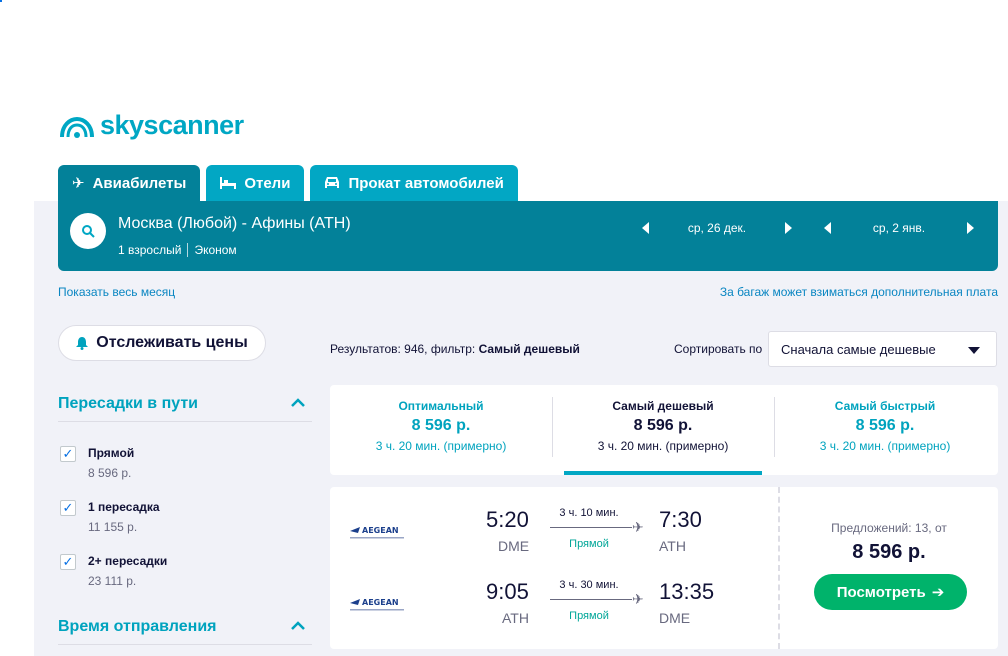 The height and width of the screenshot is (656, 1008). Describe the element at coordinates (589, 585) in the screenshot. I see `flight-duration: 3 ч. 30 мин.` at that location.